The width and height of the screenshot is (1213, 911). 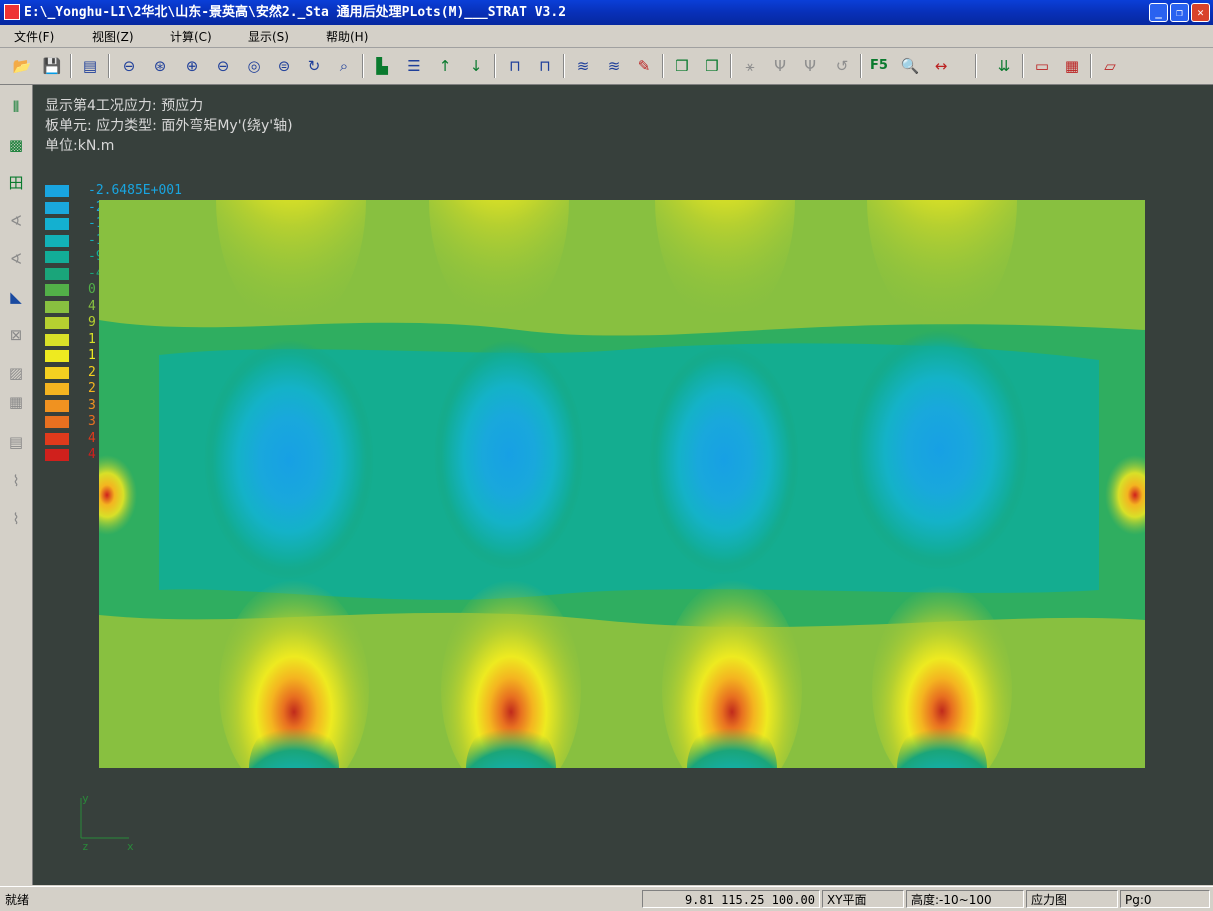 I want to click on minimize-button: _, so click(x=1158, y=12).